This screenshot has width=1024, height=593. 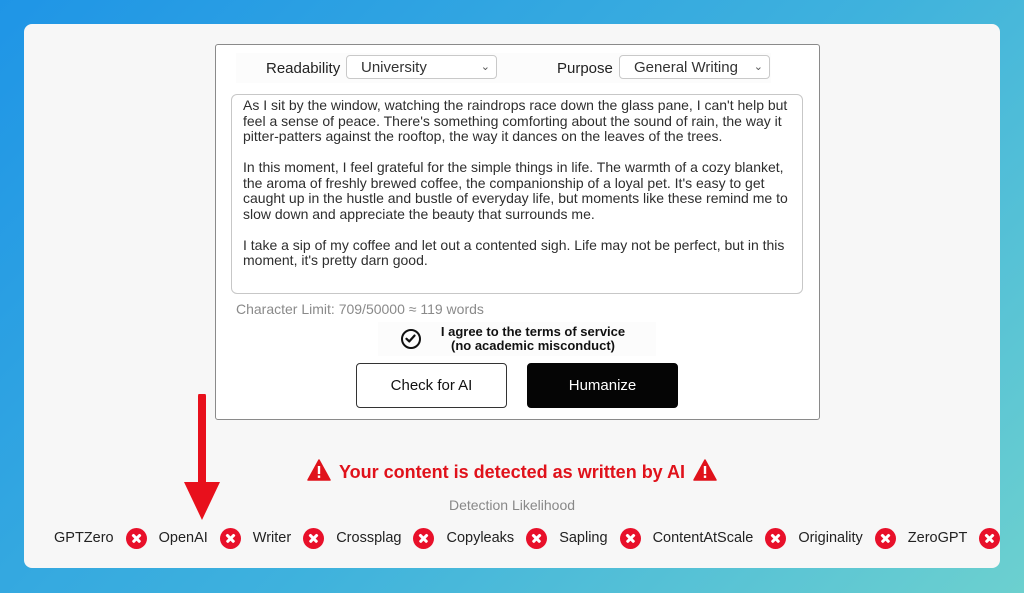 I want to click on detector-name: Sapling, so click(x=583, y=538).